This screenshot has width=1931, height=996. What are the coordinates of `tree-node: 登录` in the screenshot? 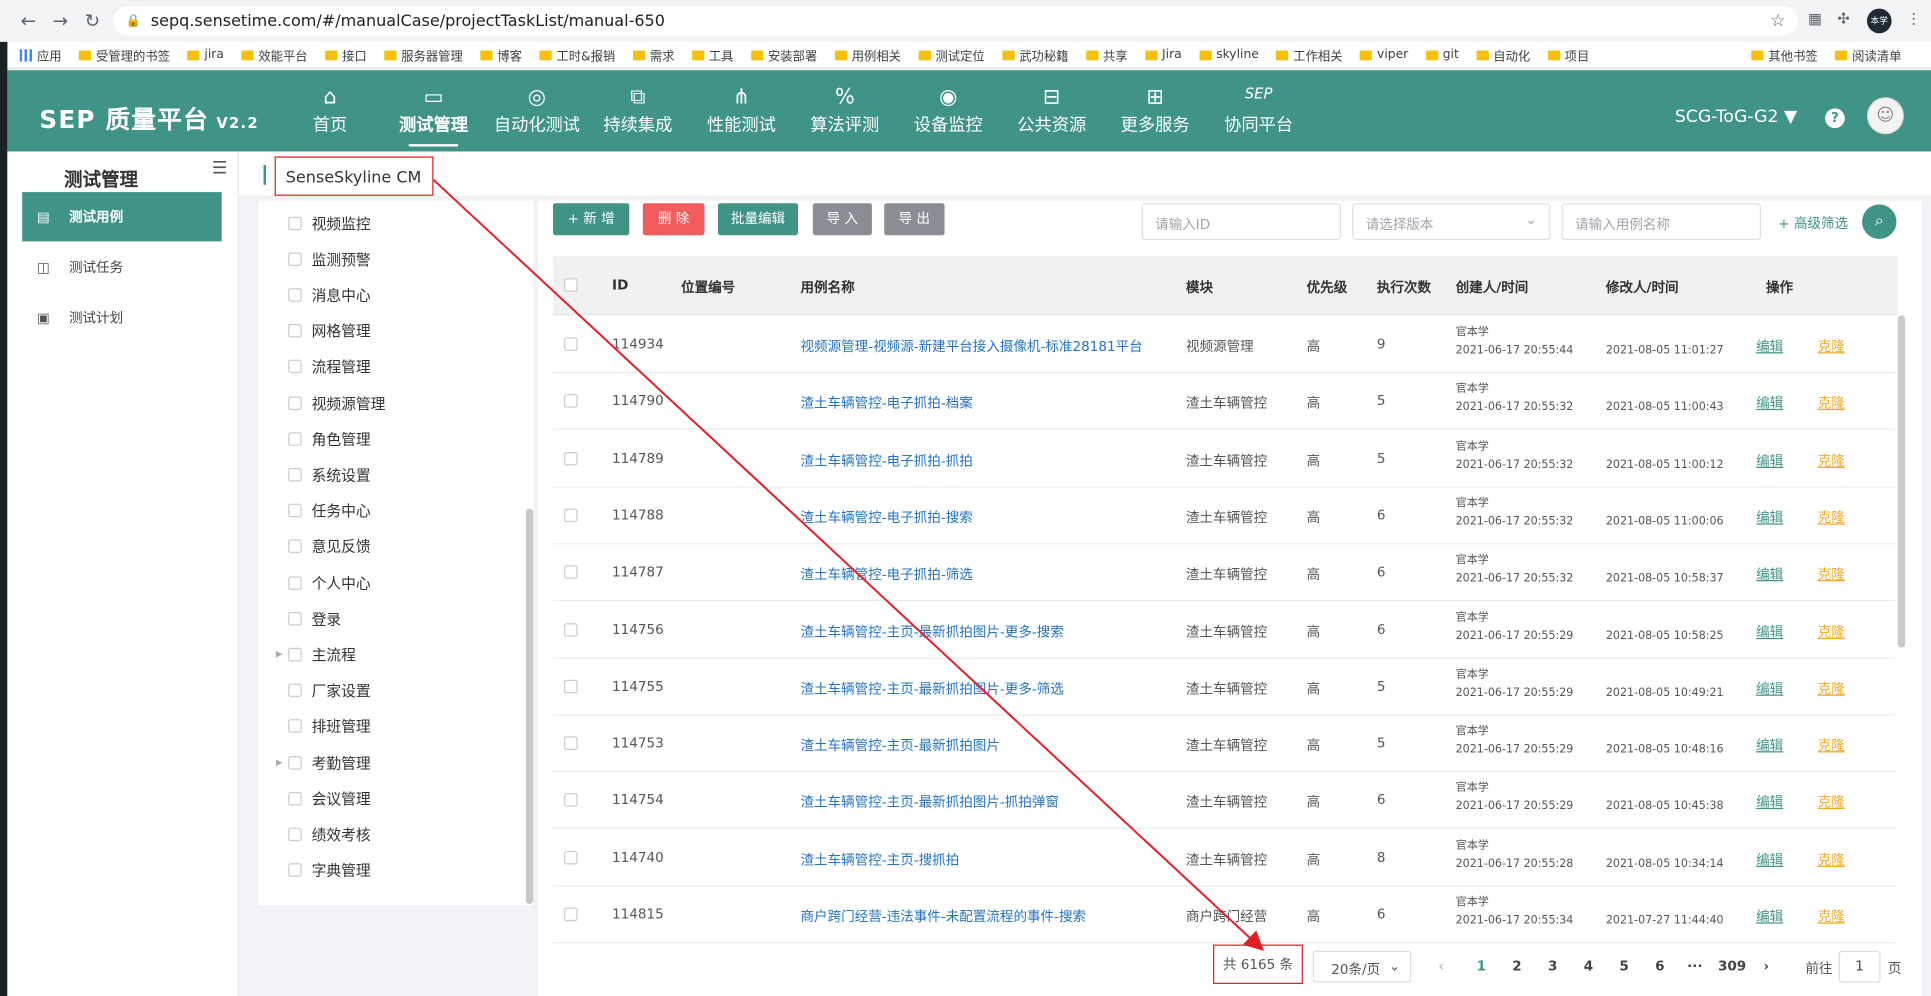 It's located at (314, 618).